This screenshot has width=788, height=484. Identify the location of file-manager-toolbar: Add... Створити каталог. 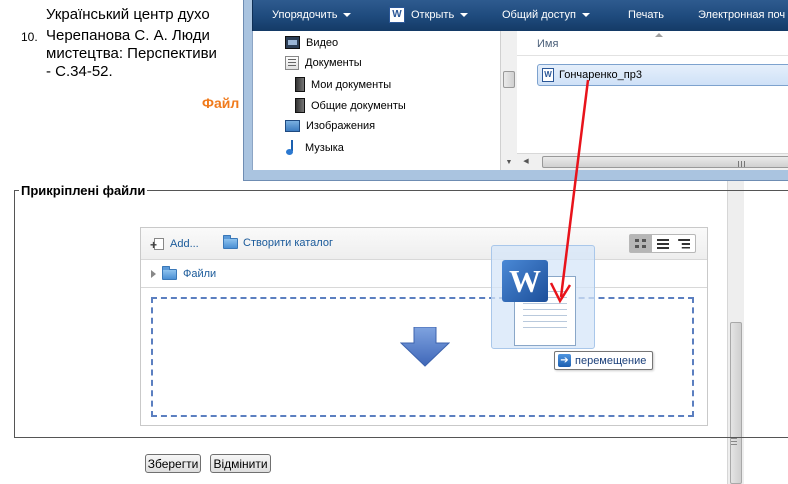
(424, 244).